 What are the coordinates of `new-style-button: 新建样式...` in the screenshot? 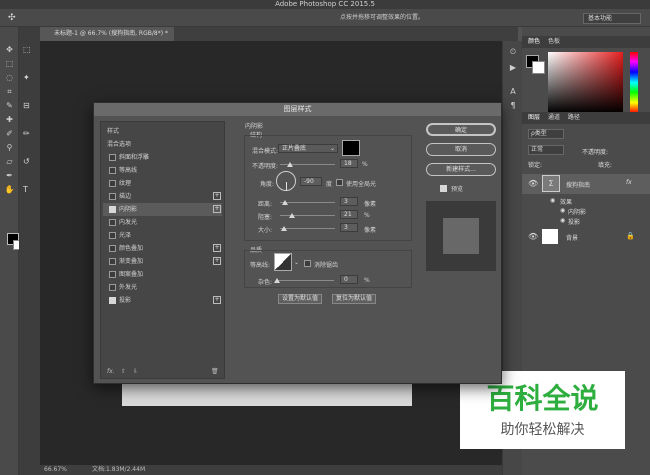 It's located at (461, 169).